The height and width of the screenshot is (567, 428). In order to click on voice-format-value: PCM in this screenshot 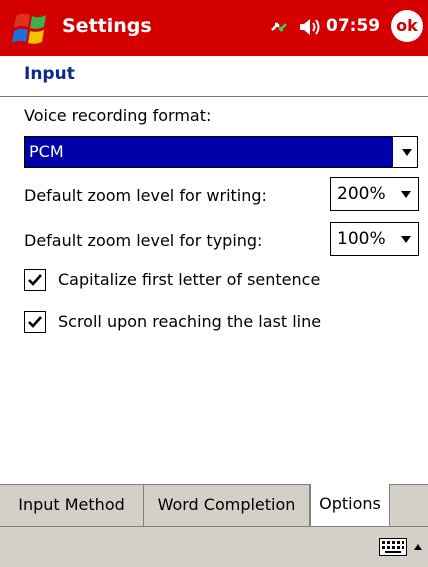, I will do `click(209, 152)`.